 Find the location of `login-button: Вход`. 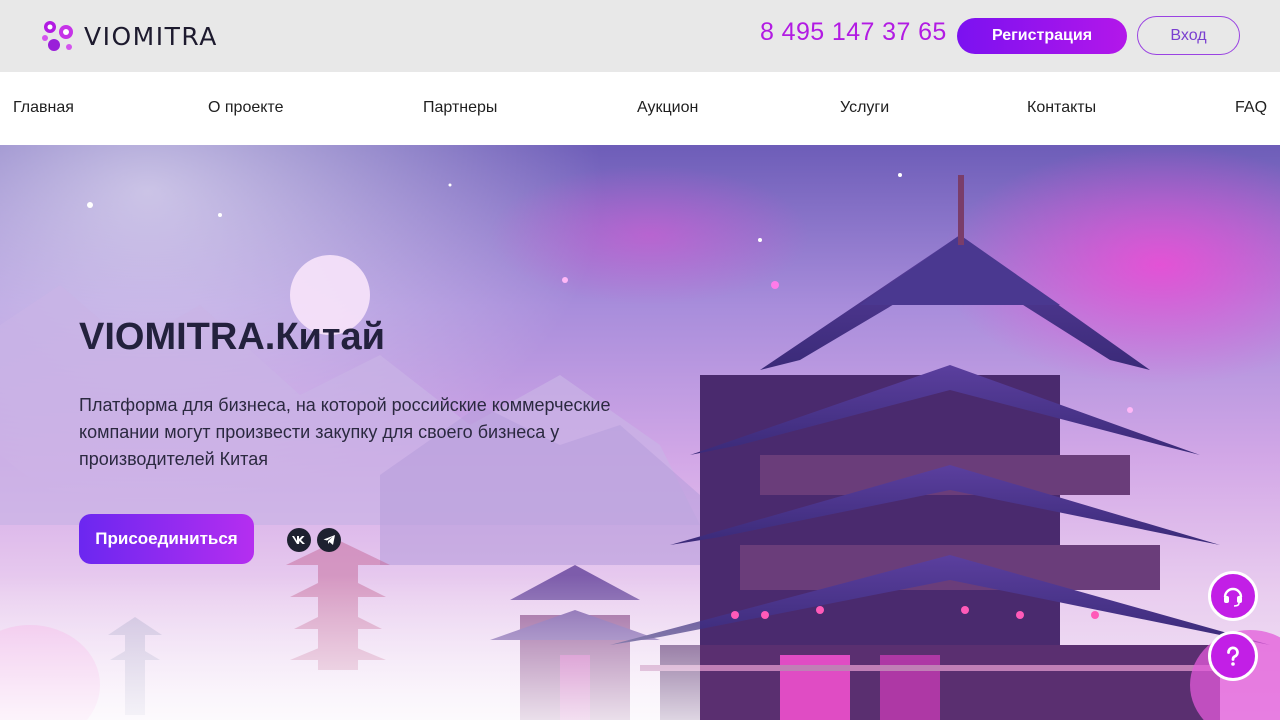

login-button: Вход is located at coordinates (1188, 35).